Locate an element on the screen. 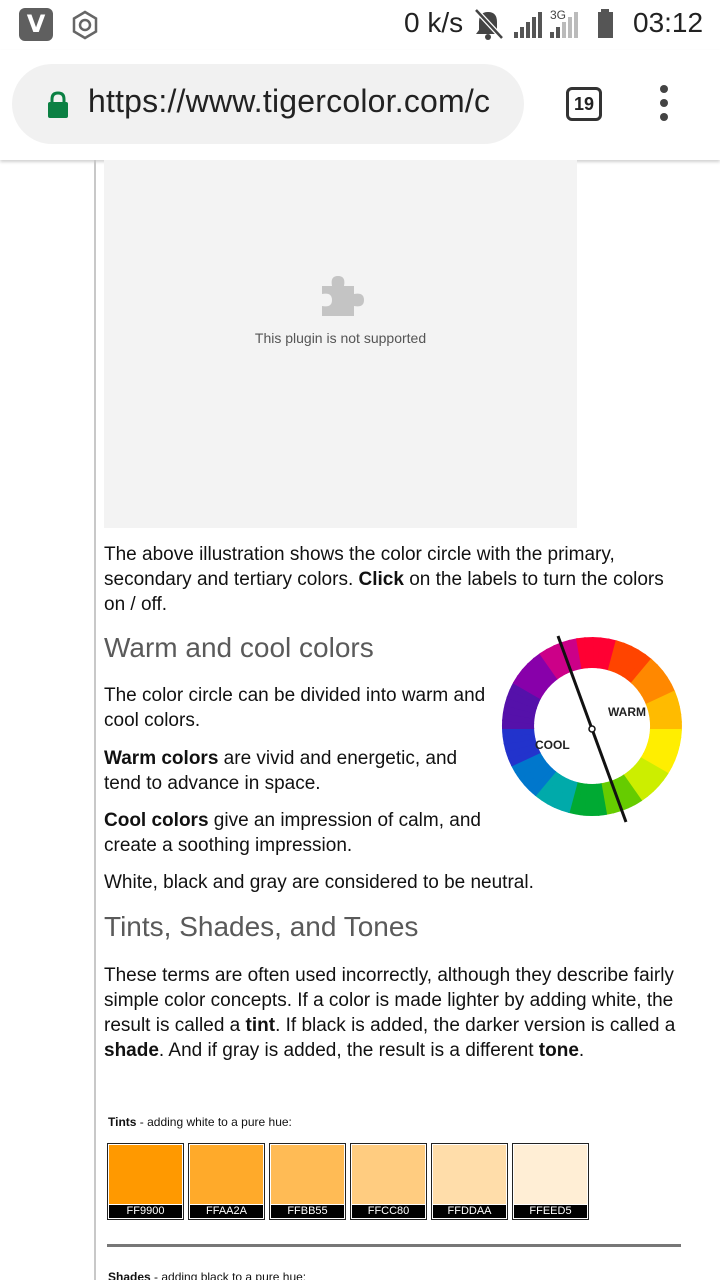 This screenshot has width=720, height=1280. color-wheel-image: WARM COOL is located at coordinates (591, 729).